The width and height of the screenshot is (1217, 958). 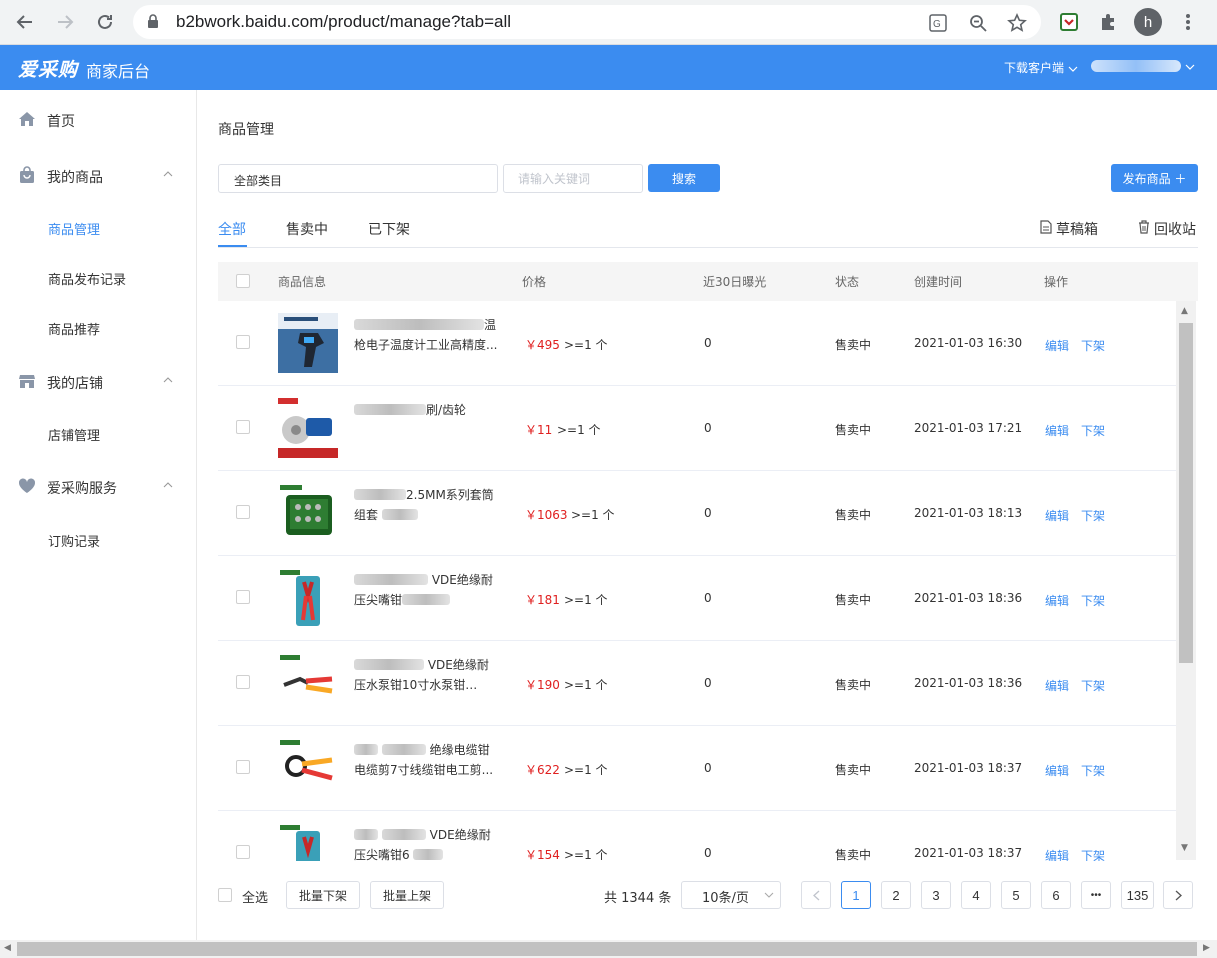 What do you see at coordinates (255, 896) in the screenshot?
I see `select-all-label: 全选` at bounding box center [255, 896].